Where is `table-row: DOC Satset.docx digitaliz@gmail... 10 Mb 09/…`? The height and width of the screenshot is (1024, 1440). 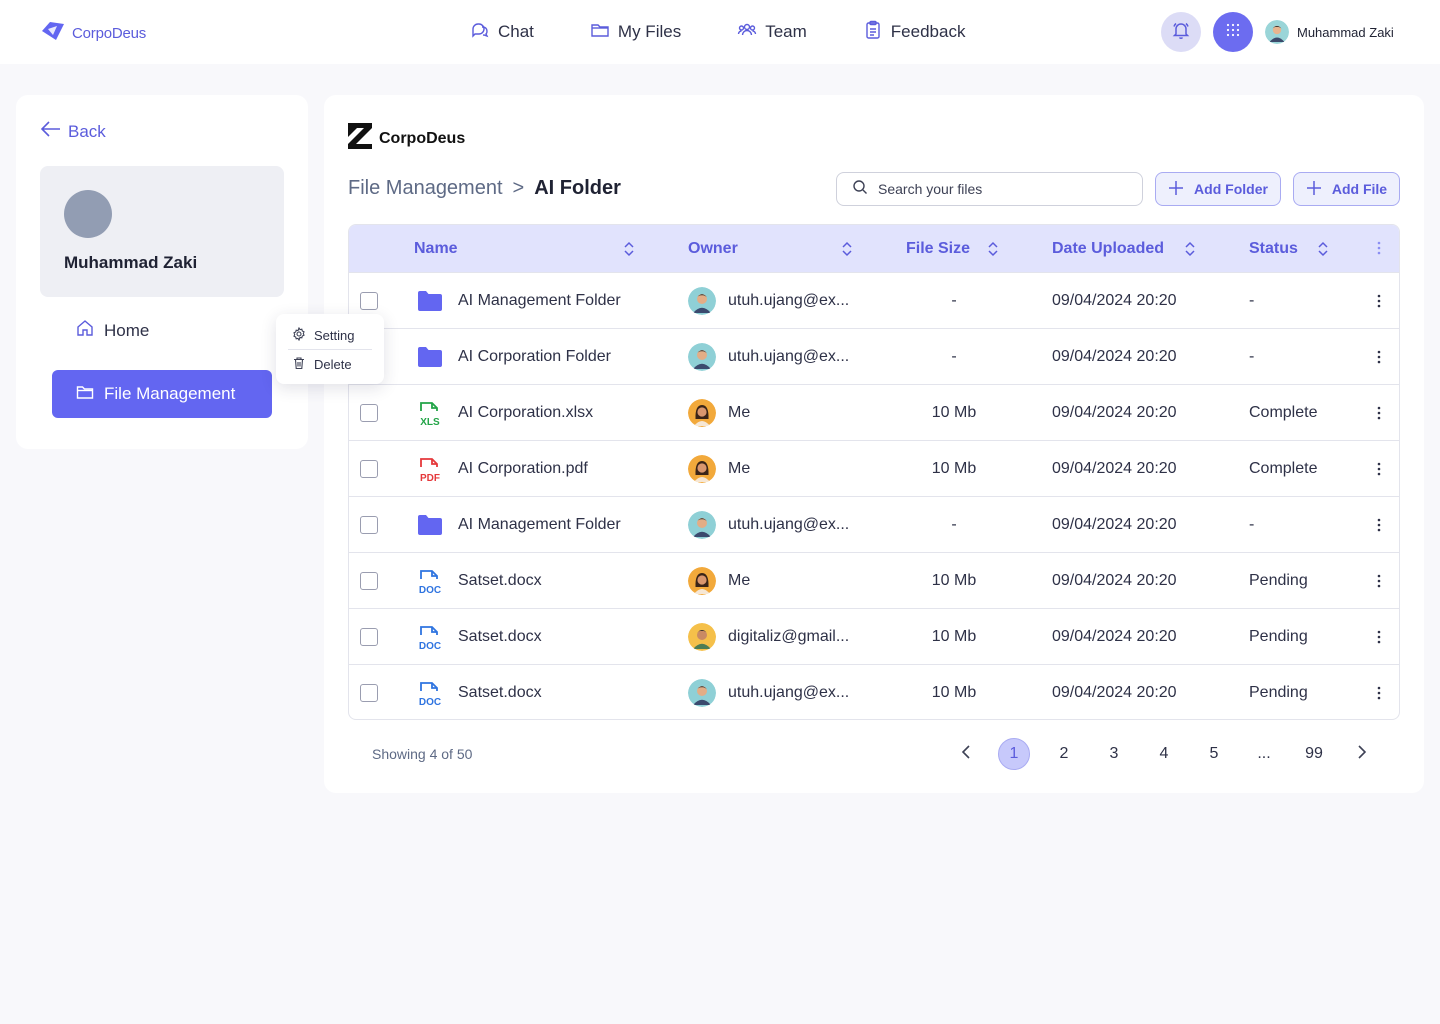 table-row: DOC Satset.docx digitaliz@gmail... 10 Mb 09/… is located at coordinates (874, 636).